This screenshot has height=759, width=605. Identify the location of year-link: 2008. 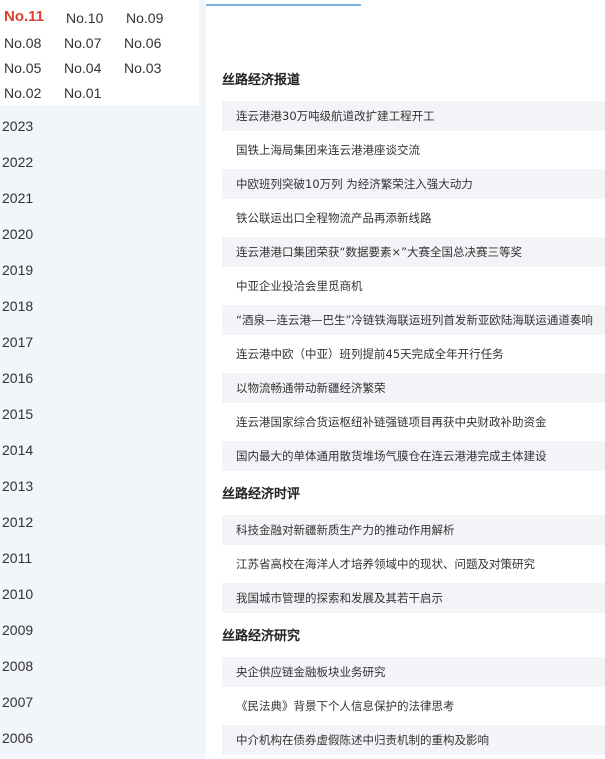
(17, 666).